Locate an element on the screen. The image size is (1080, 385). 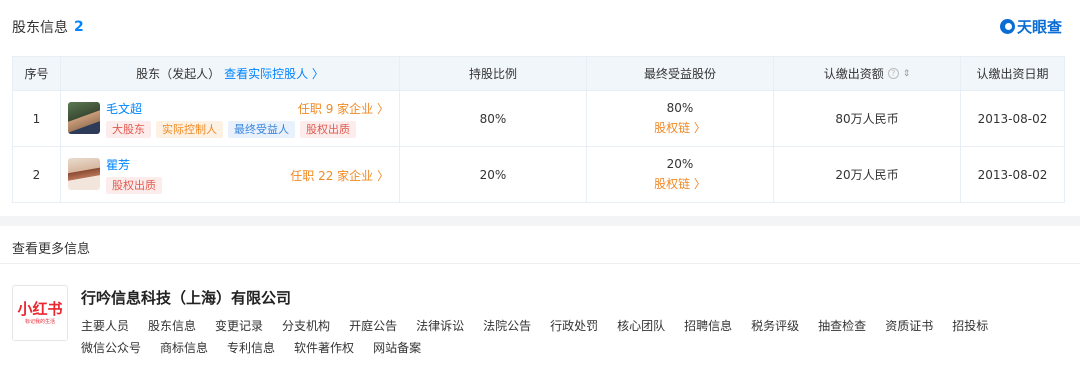
holder-tags: 大股东 实际控制人 最终受益人 股权出质 is located at coordinates (231, 129).